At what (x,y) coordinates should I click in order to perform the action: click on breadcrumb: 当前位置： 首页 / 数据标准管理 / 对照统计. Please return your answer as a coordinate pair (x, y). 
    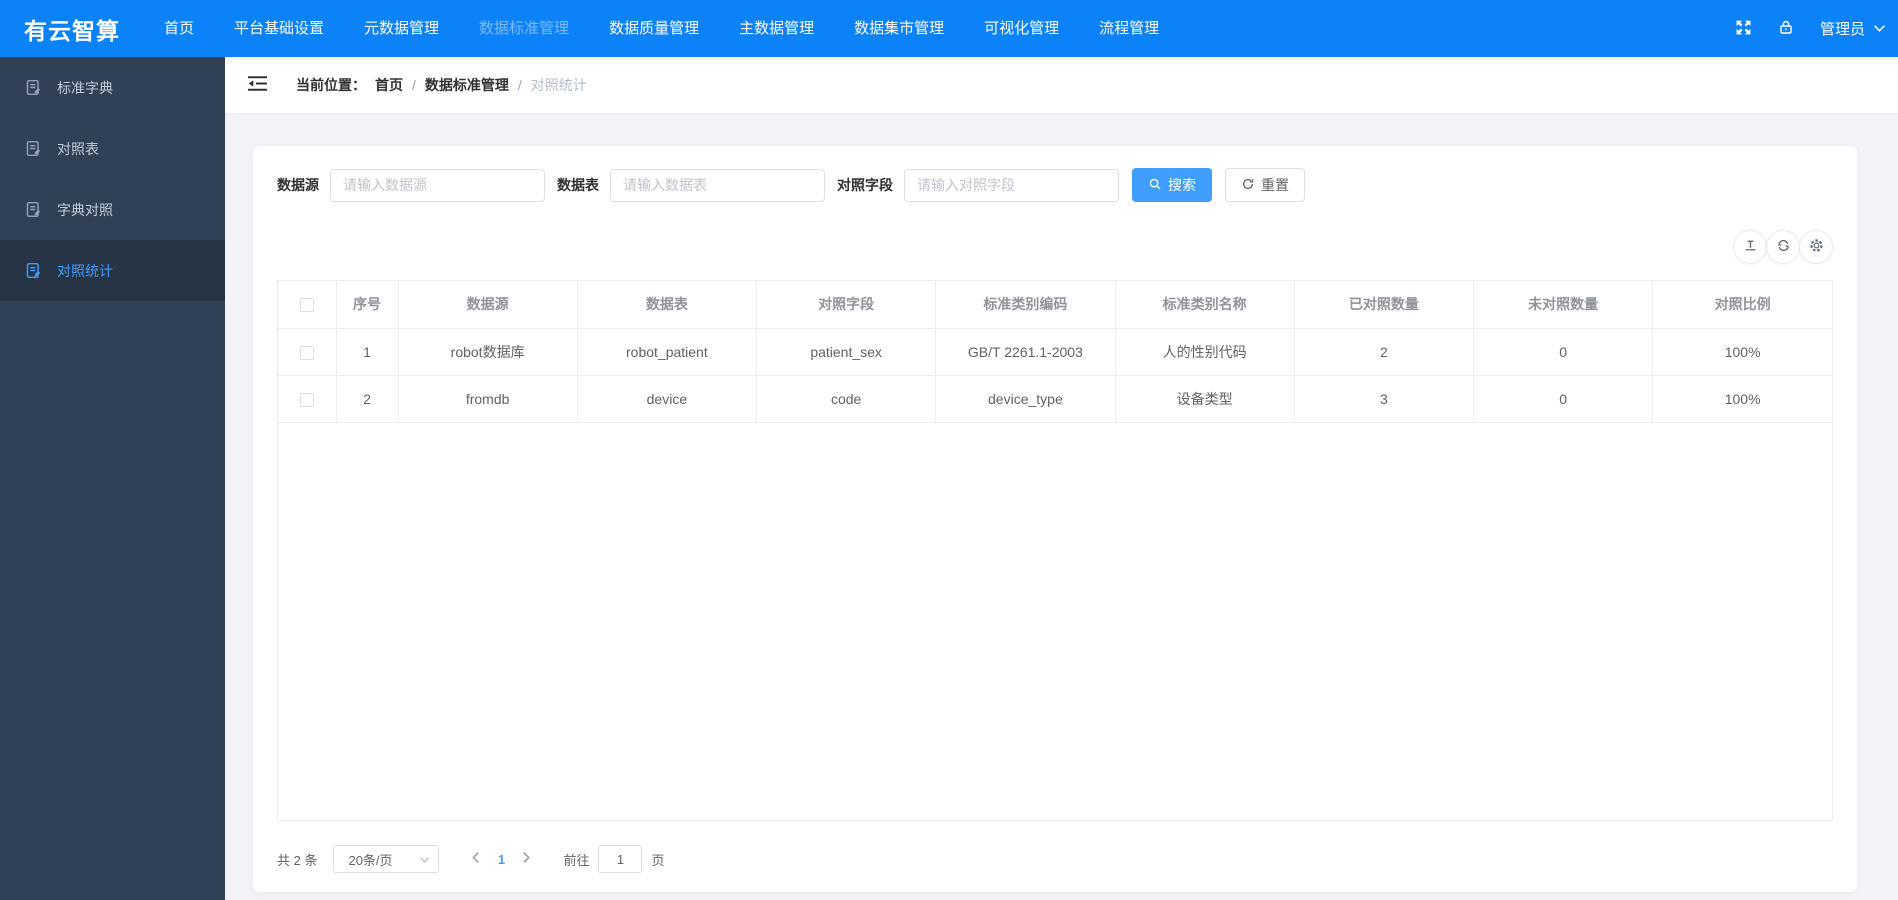
    Looking at the image, I should click on (441, 85).